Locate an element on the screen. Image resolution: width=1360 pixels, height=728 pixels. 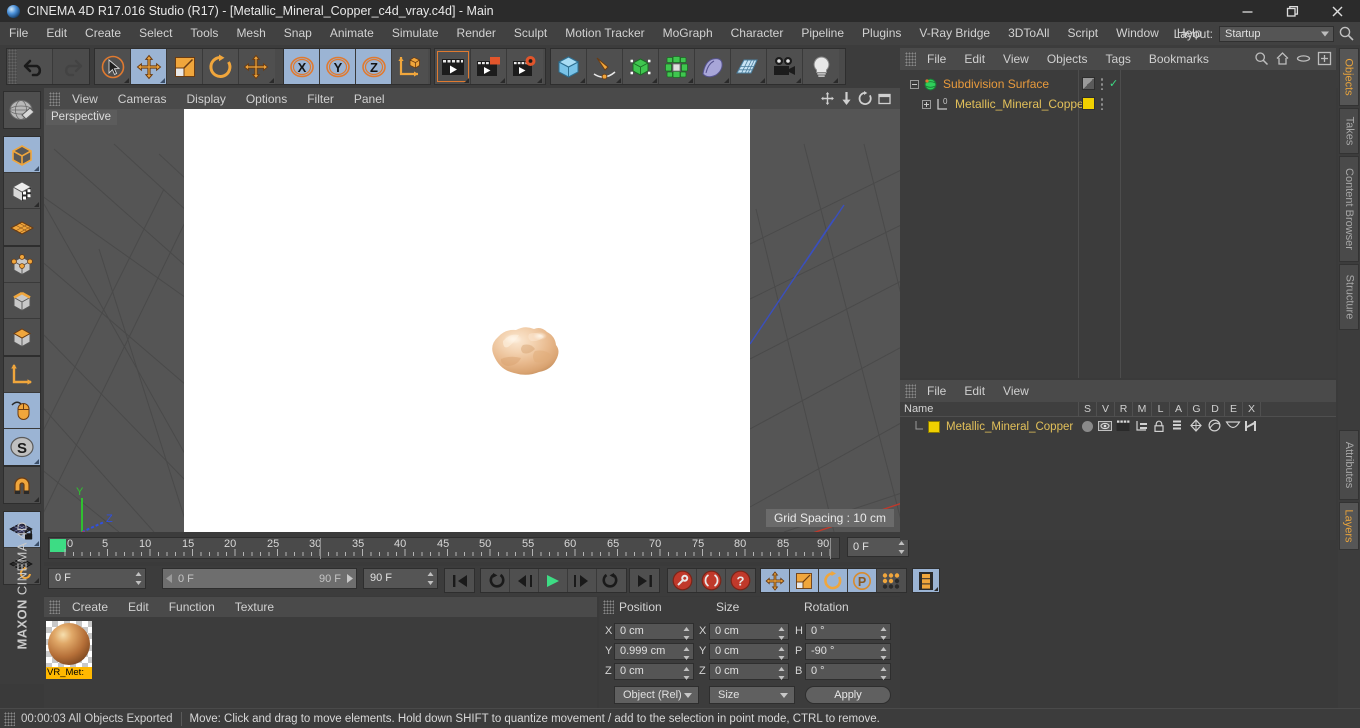
menu-snap: Snap is located at coordinates (298, 33).